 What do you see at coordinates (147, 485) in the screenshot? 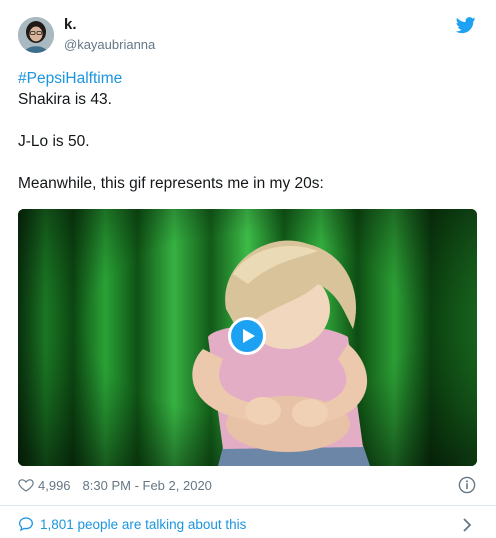
I see `tweet-timestamp: 8:30 PM - Feb 2, 2020` at bounding box center [147, 485].